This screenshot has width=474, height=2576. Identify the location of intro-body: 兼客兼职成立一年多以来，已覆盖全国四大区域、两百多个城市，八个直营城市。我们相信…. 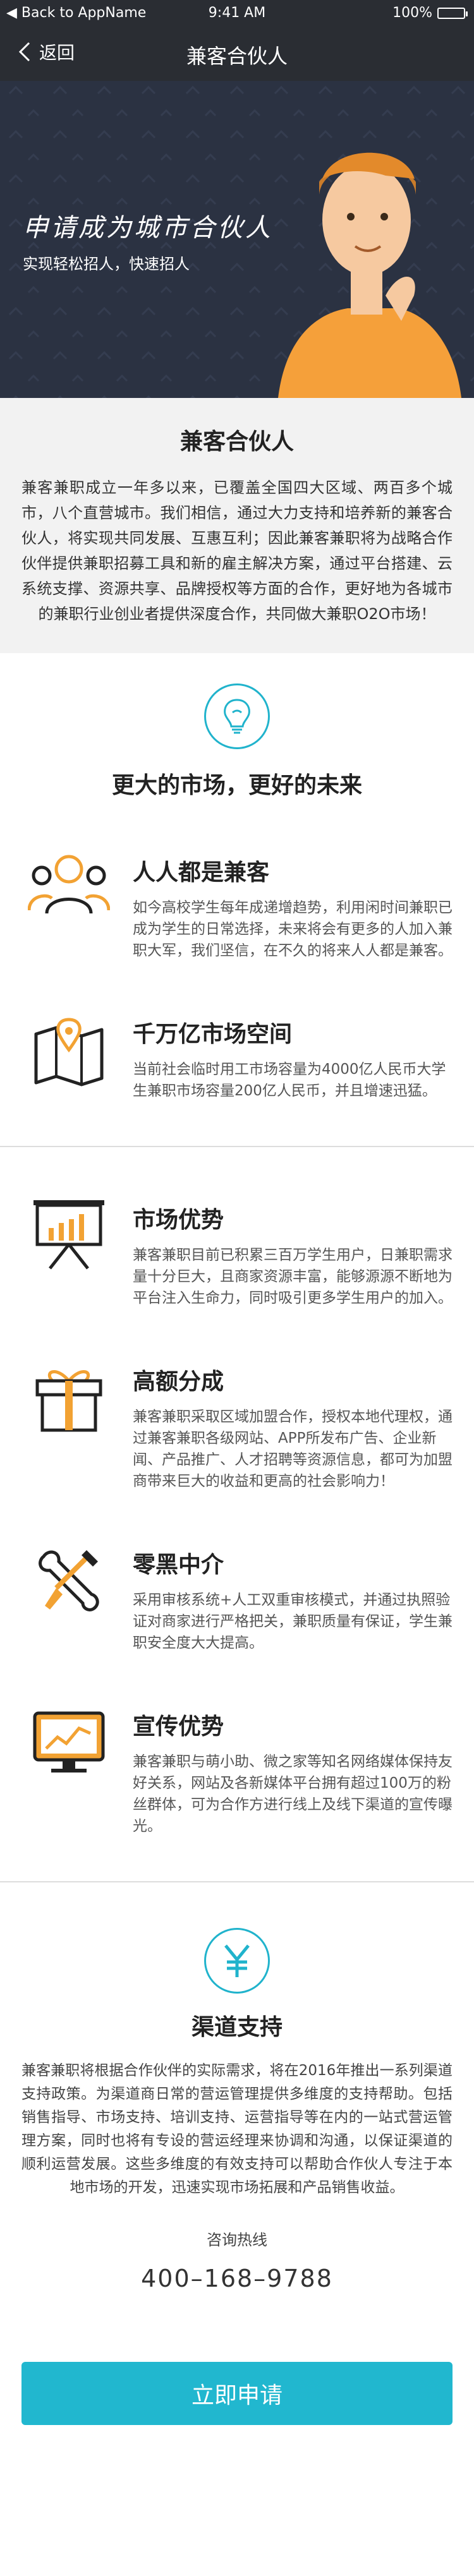
(237, 551).